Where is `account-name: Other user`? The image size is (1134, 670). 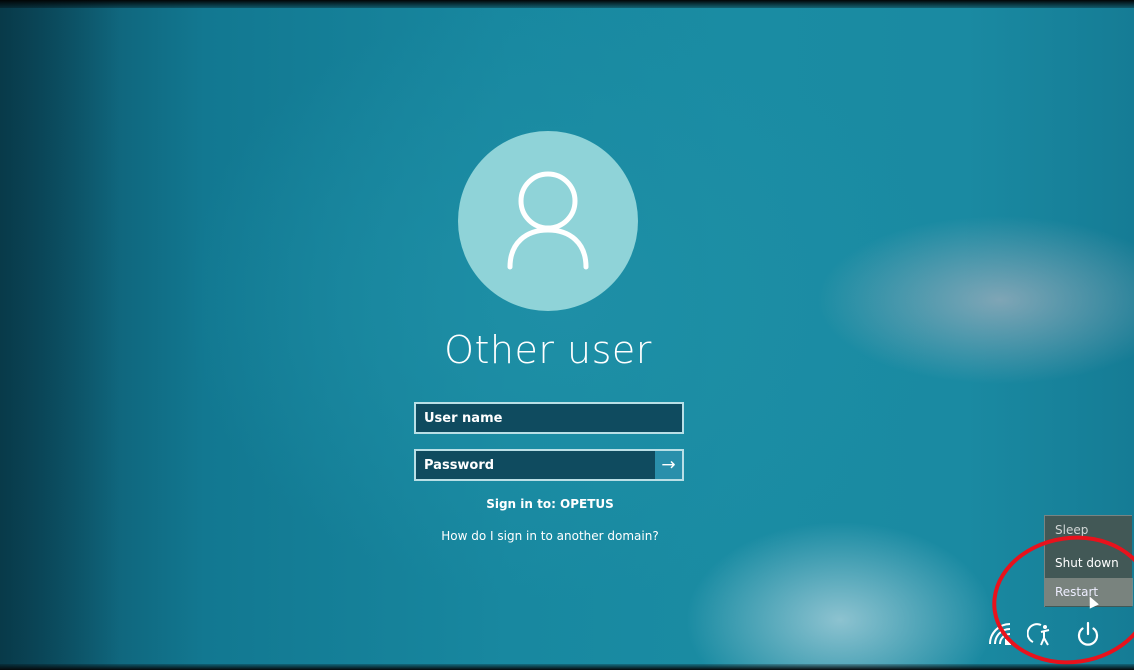
account-name: Other user is located at coordinates (548, 350).